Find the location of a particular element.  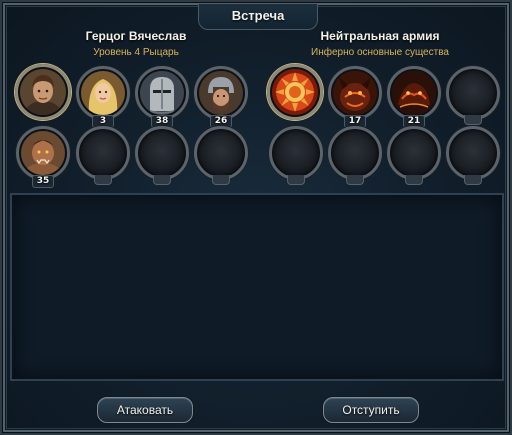

hero-portrait-icon is located at coordinates (43, 92).